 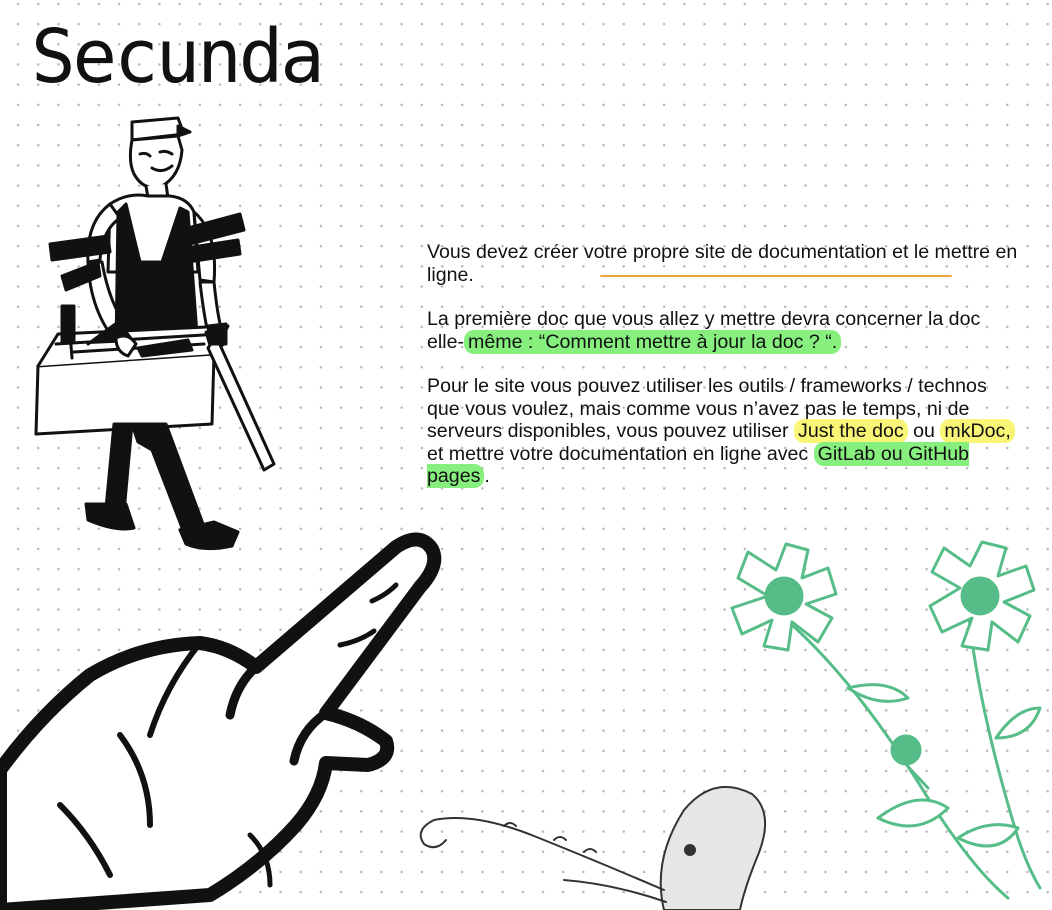 I want to click on worker-with-toolbox-illustration, so click(x=155, y=333).